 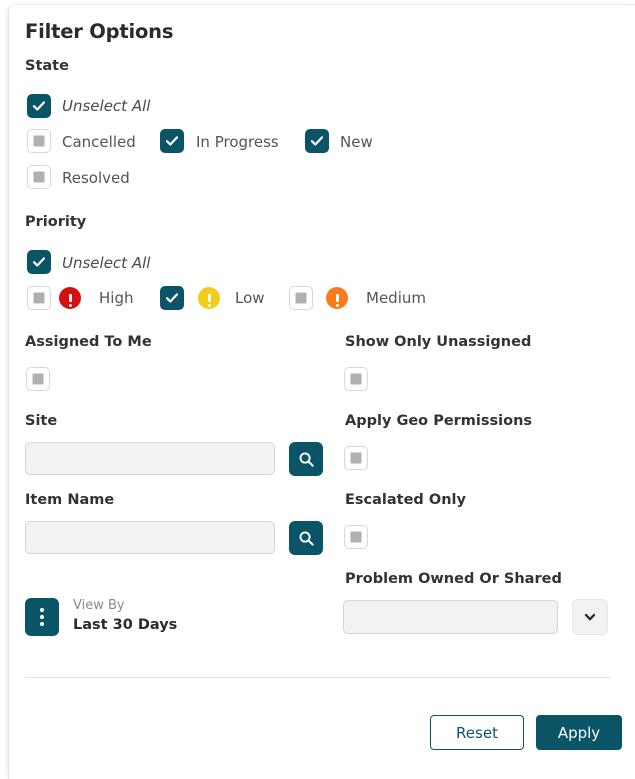 What do you see at coordinates (405, 500) in the screenshot?
I see `escalated-only-label: Escalated Only` at bounding box center [405, 500].